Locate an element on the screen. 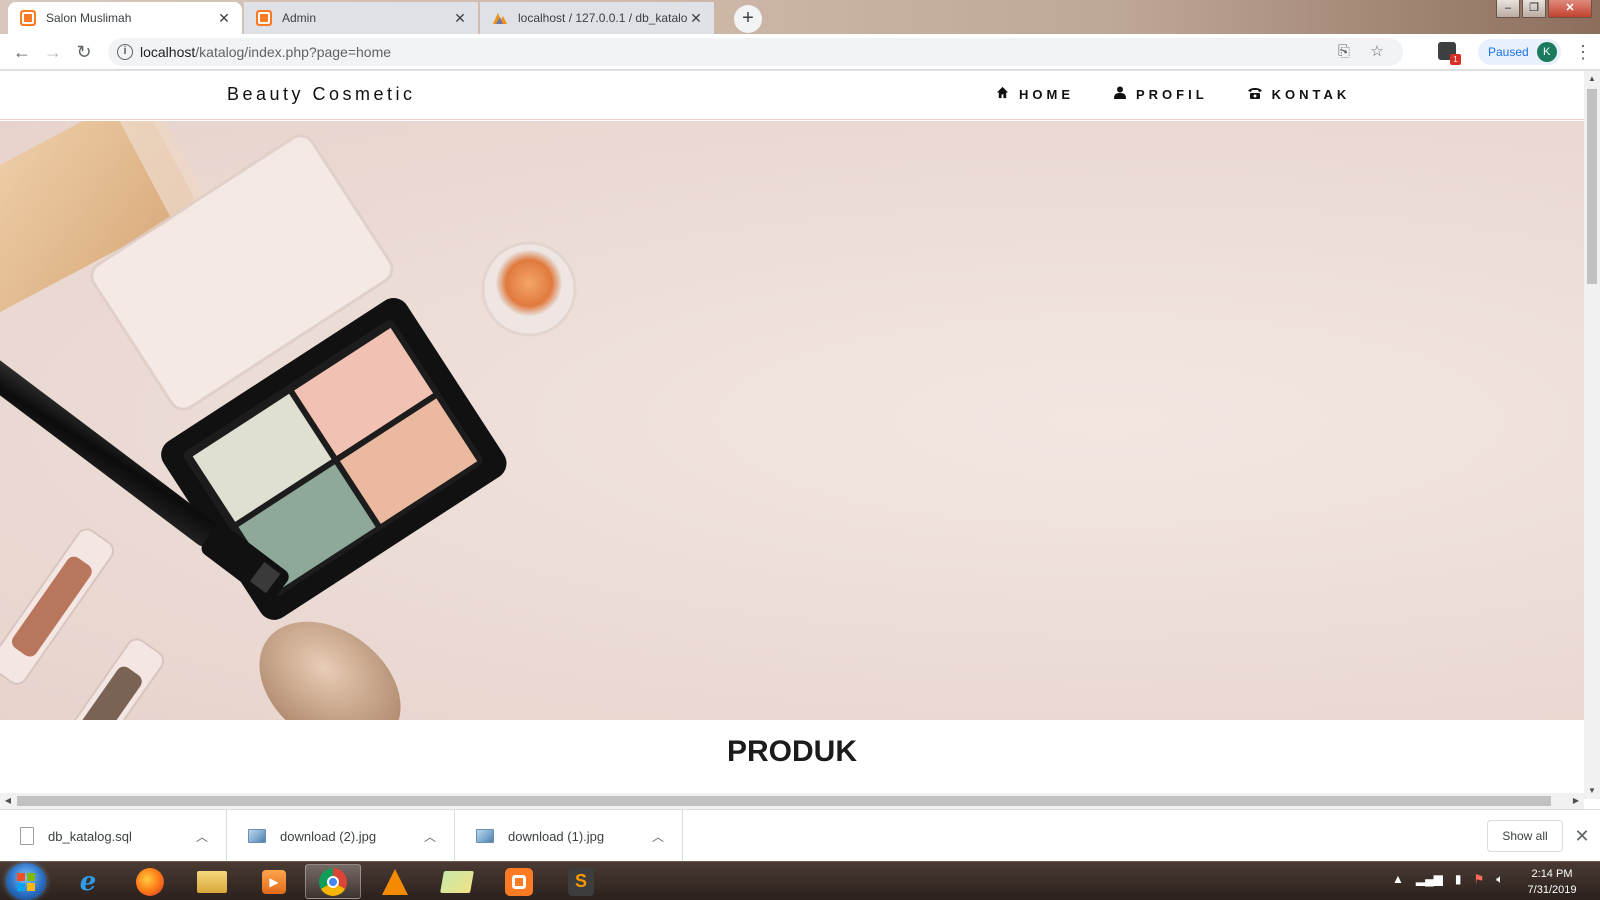  tab-phpmyadmin: localhost / 127.0.0.1 / db_katalog ✕ is located at coordinates (597, 18).